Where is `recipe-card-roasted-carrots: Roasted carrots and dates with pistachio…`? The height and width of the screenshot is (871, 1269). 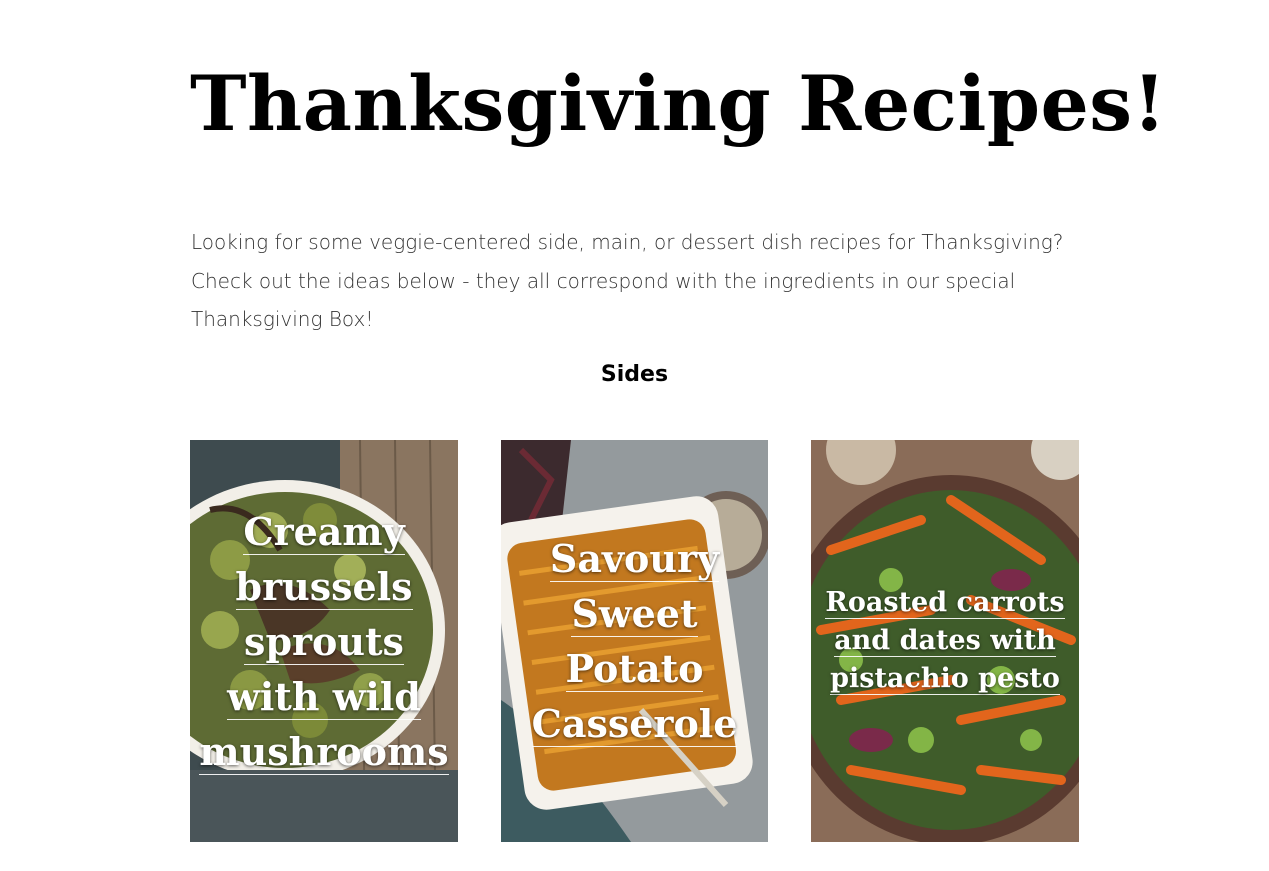
recipe-card-roasted-carrots: Roasted carrots and dates with pistachio… is located at coordinates (945, 641).